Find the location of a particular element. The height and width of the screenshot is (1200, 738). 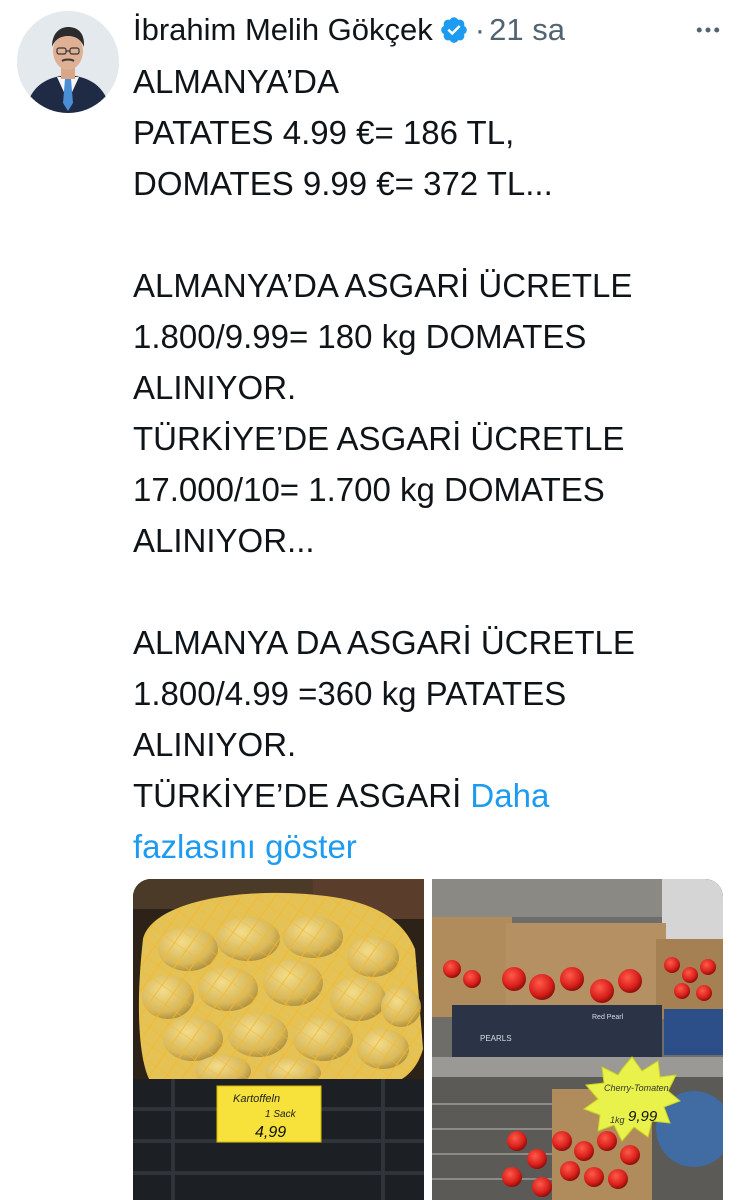

tweet-text-line: 1.800/4.99 =360 kg PATATES is located at coordinates (350, 693).